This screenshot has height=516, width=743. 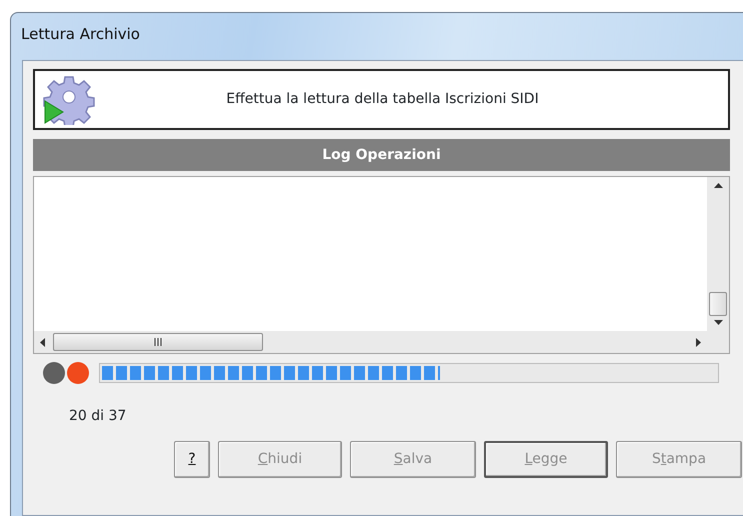 I want to click on grip-icon, so click(x=158, y=342).